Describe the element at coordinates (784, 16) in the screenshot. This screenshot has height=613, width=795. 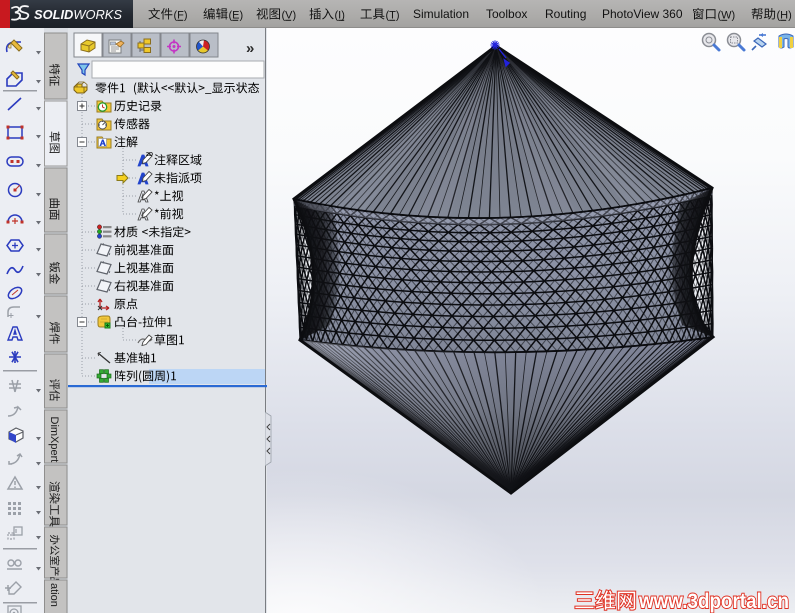
I see `svg-text: (H)` at that location.